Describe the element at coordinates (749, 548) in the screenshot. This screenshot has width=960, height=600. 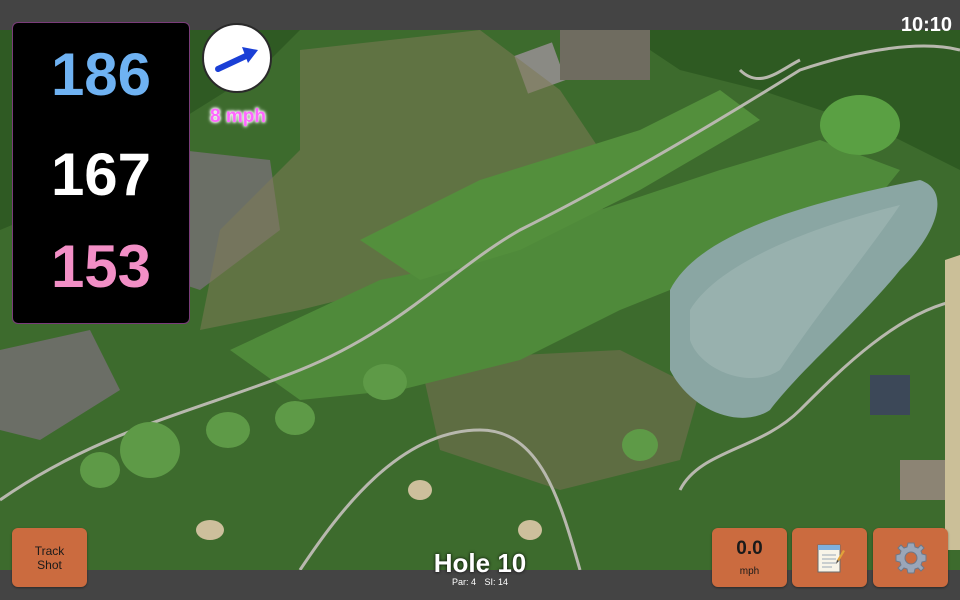
I see `speed-value: 0.0` at that location.